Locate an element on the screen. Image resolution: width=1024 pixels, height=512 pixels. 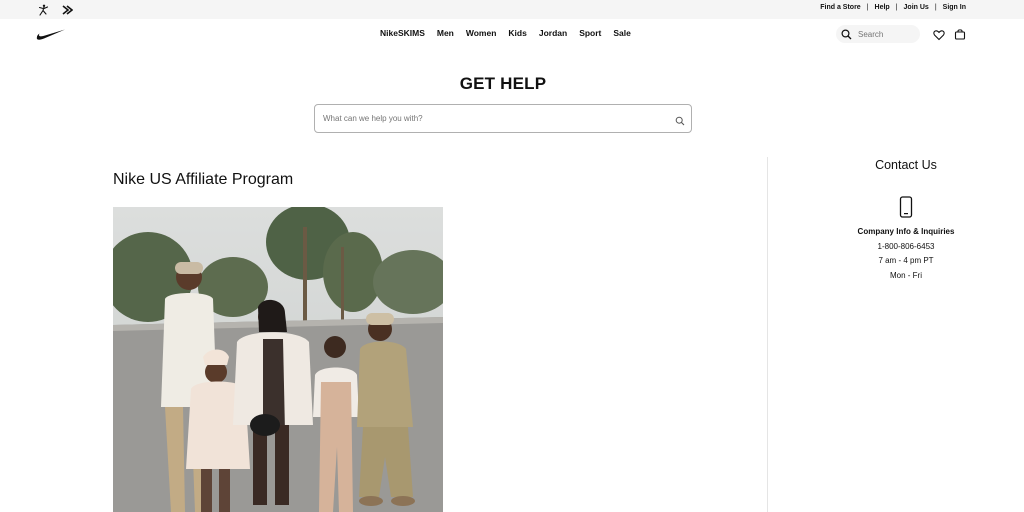
join-us-link: Join Us is located at coordinates (916, 7).